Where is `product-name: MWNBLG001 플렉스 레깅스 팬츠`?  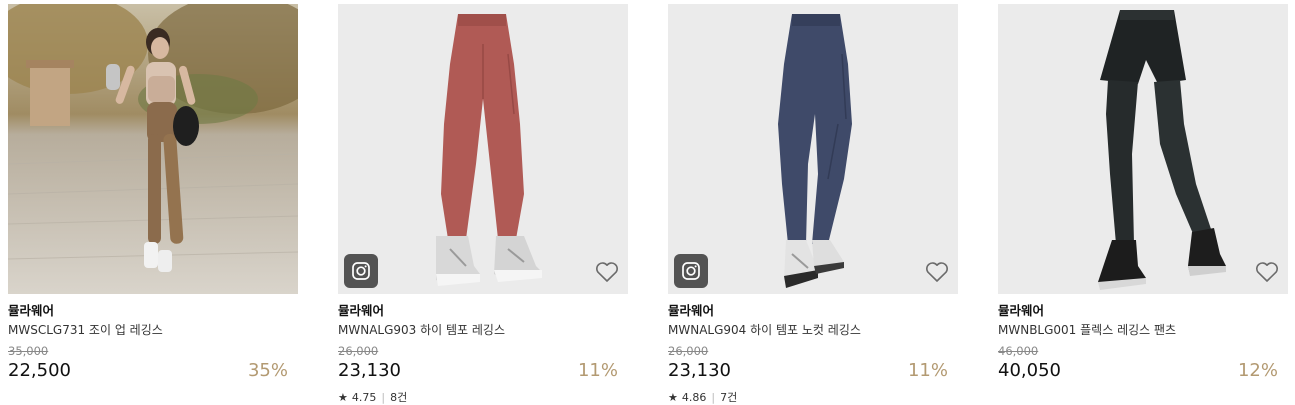 product-name: MWNBLG001 플렉스 레깅스 팬츠 is located at coordinates (1143, 330).